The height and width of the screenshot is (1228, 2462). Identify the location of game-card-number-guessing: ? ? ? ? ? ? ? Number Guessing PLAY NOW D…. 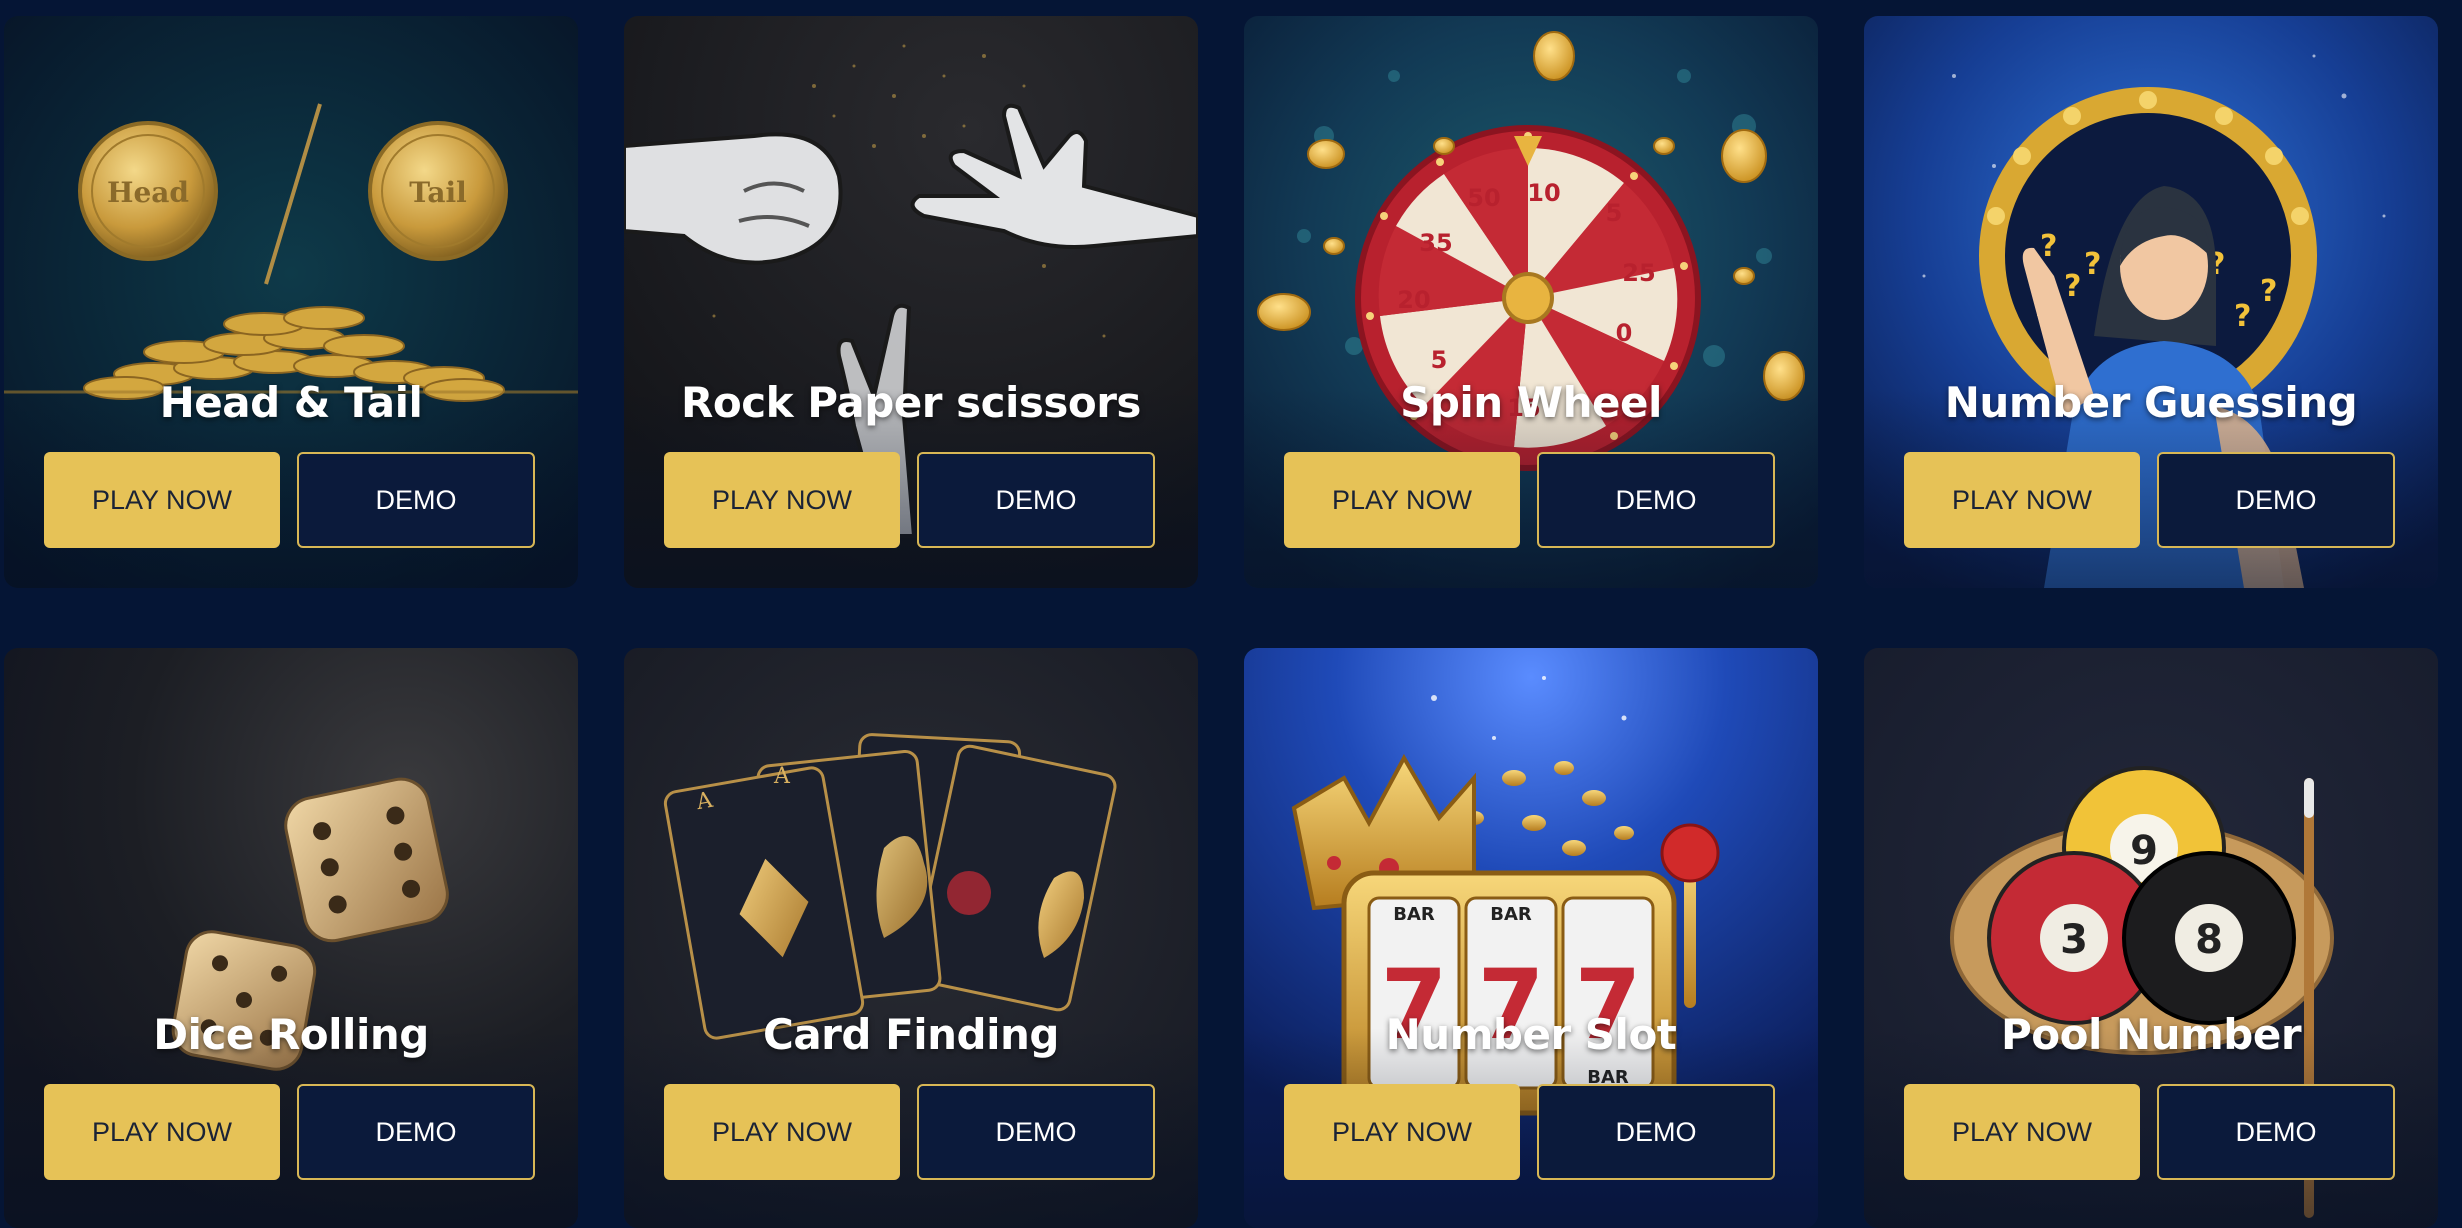
(2151, 302).